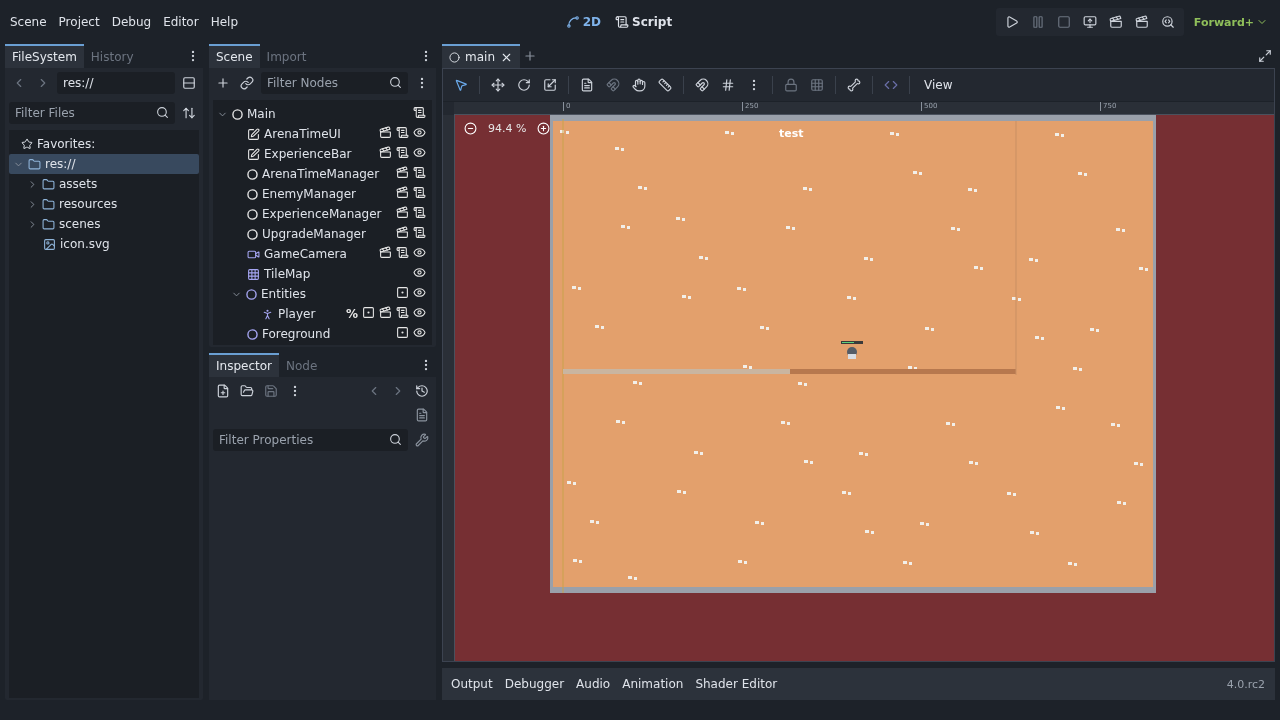 This screenshot has width=1280, height=720. Describe the element at coordinates (244, 365) in the screenshot. I see `dock-tab: Inspector` at that location.